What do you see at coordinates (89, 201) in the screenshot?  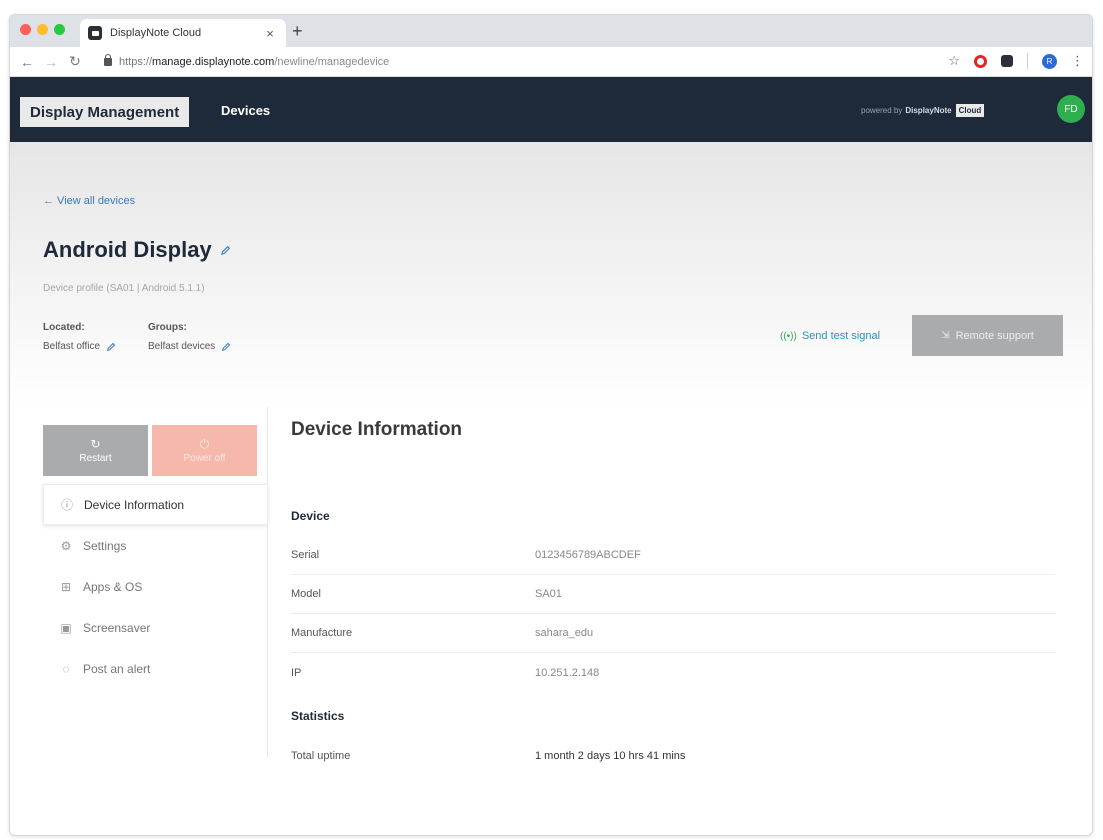 I see `view-all-devices-link: ← View all devices` at bounding box center [89, 201].